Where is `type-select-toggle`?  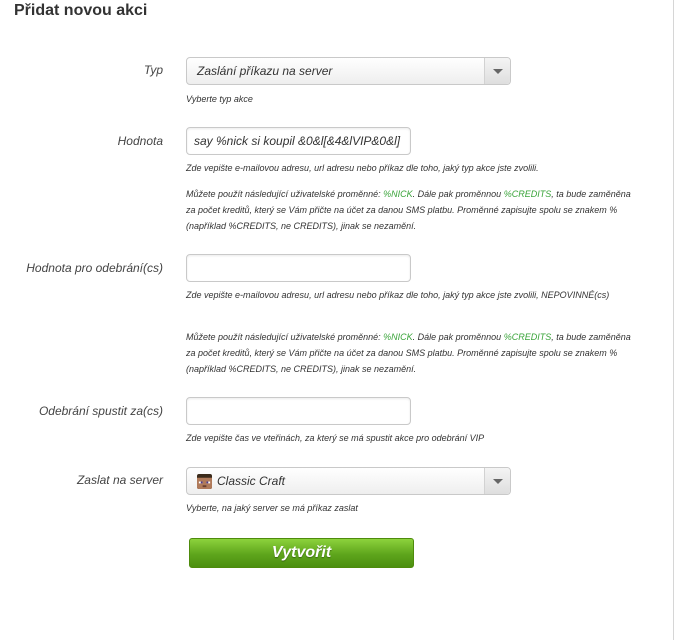 type-select-toggle is located at coordinates (497, 71).